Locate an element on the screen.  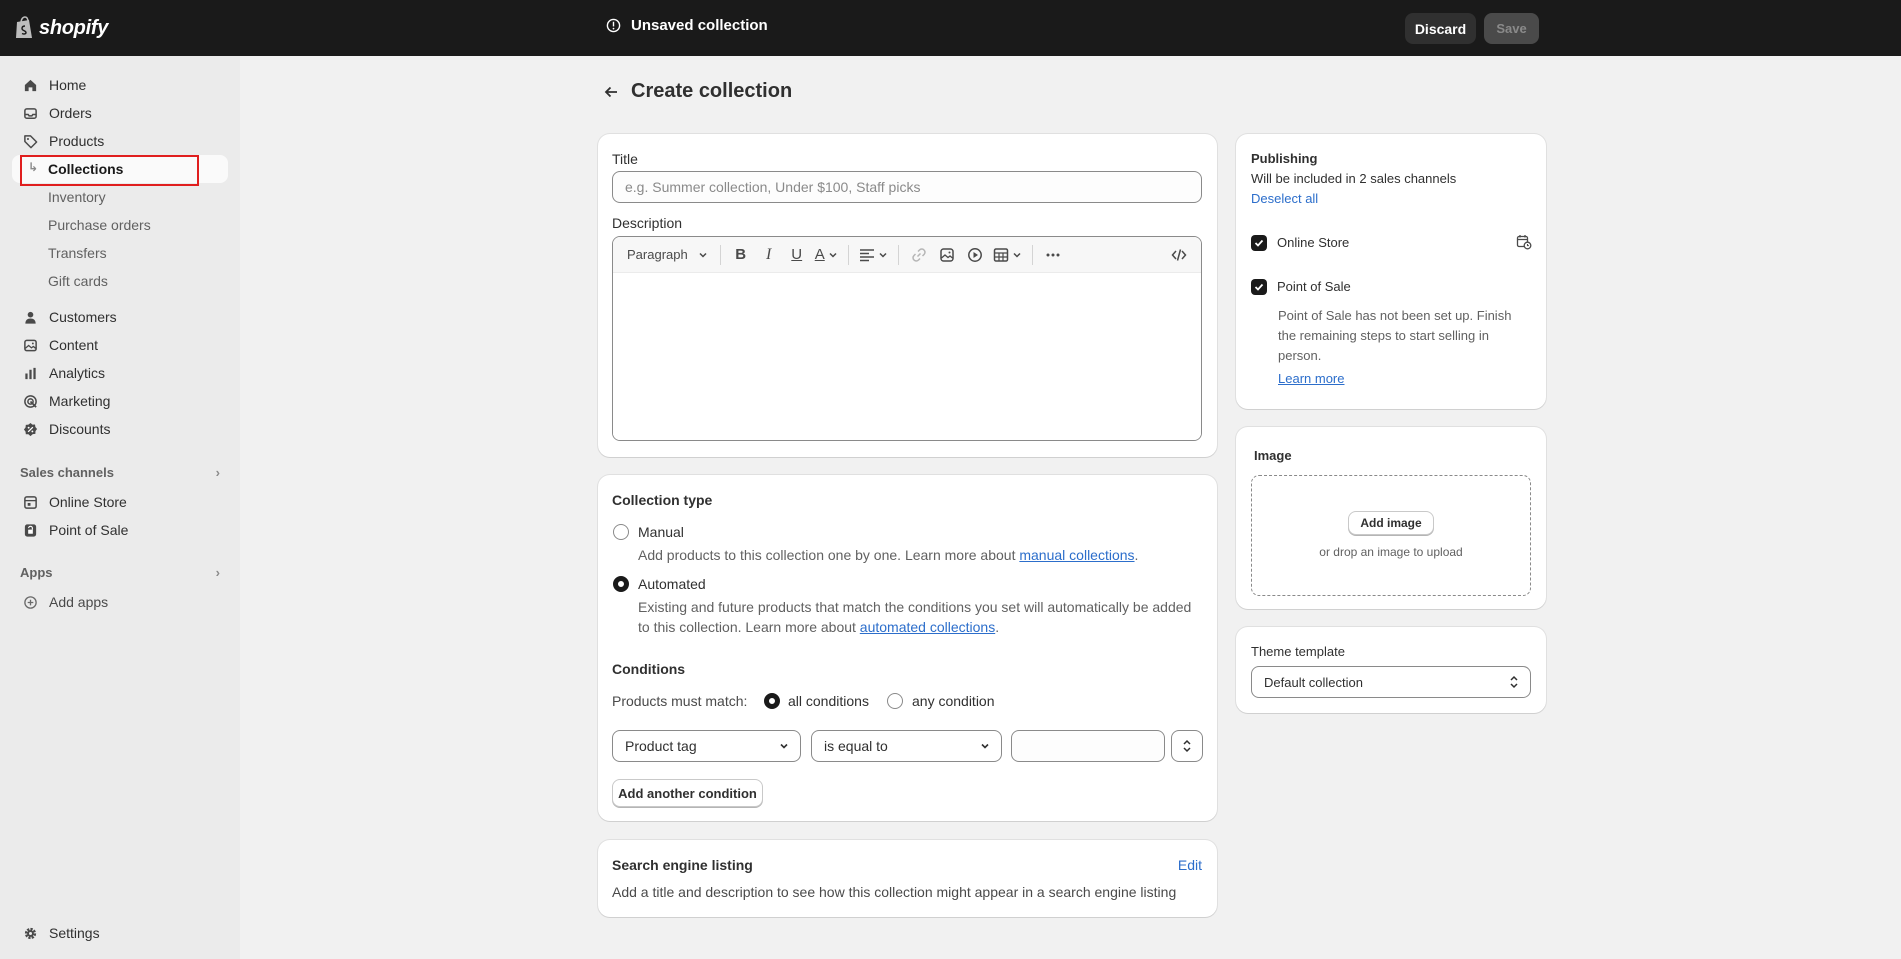
any-condition-label: any condition is located at coordinates (953, 701).